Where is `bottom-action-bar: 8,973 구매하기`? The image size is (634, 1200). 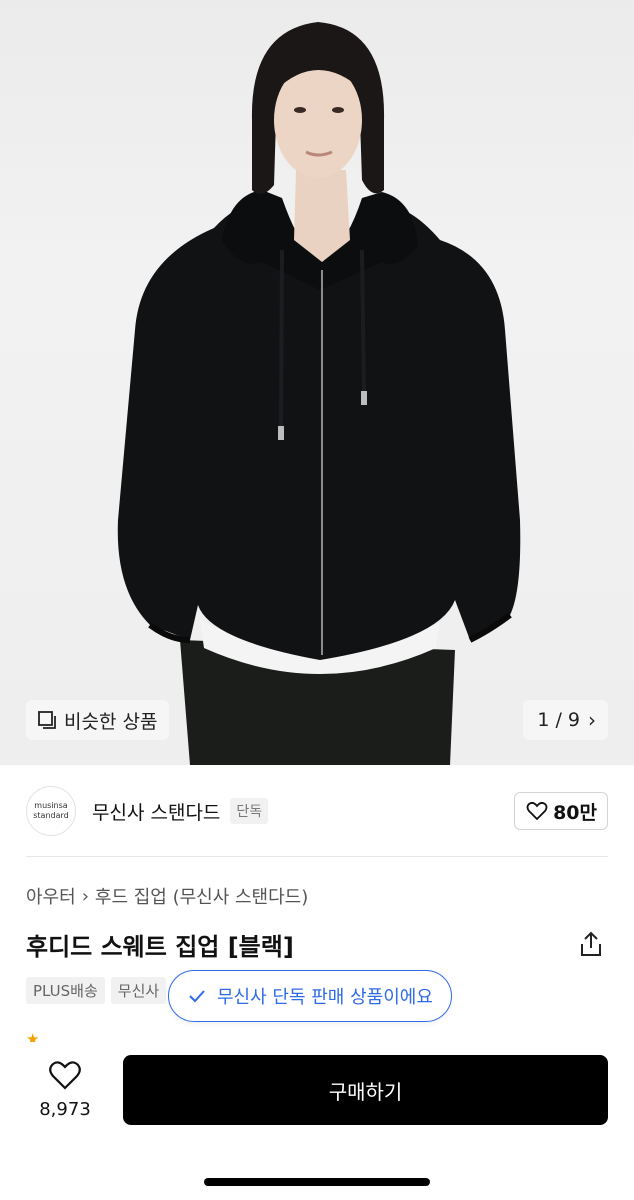 bottom-action-bar: 8,973 구매하기 is located at coordinates (317, 1122).